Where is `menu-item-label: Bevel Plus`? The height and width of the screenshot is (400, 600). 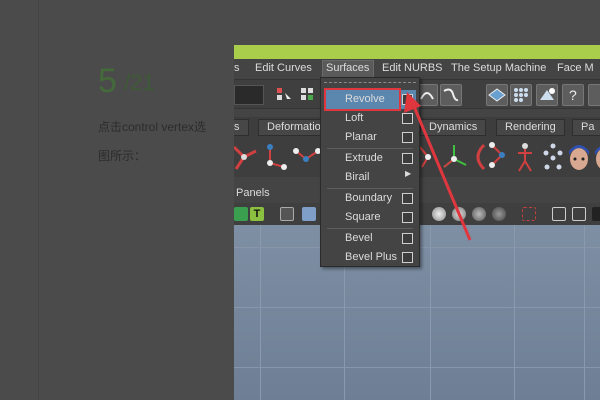 menu-item-label: Bevel Plus is located at coordinates (371, 257).